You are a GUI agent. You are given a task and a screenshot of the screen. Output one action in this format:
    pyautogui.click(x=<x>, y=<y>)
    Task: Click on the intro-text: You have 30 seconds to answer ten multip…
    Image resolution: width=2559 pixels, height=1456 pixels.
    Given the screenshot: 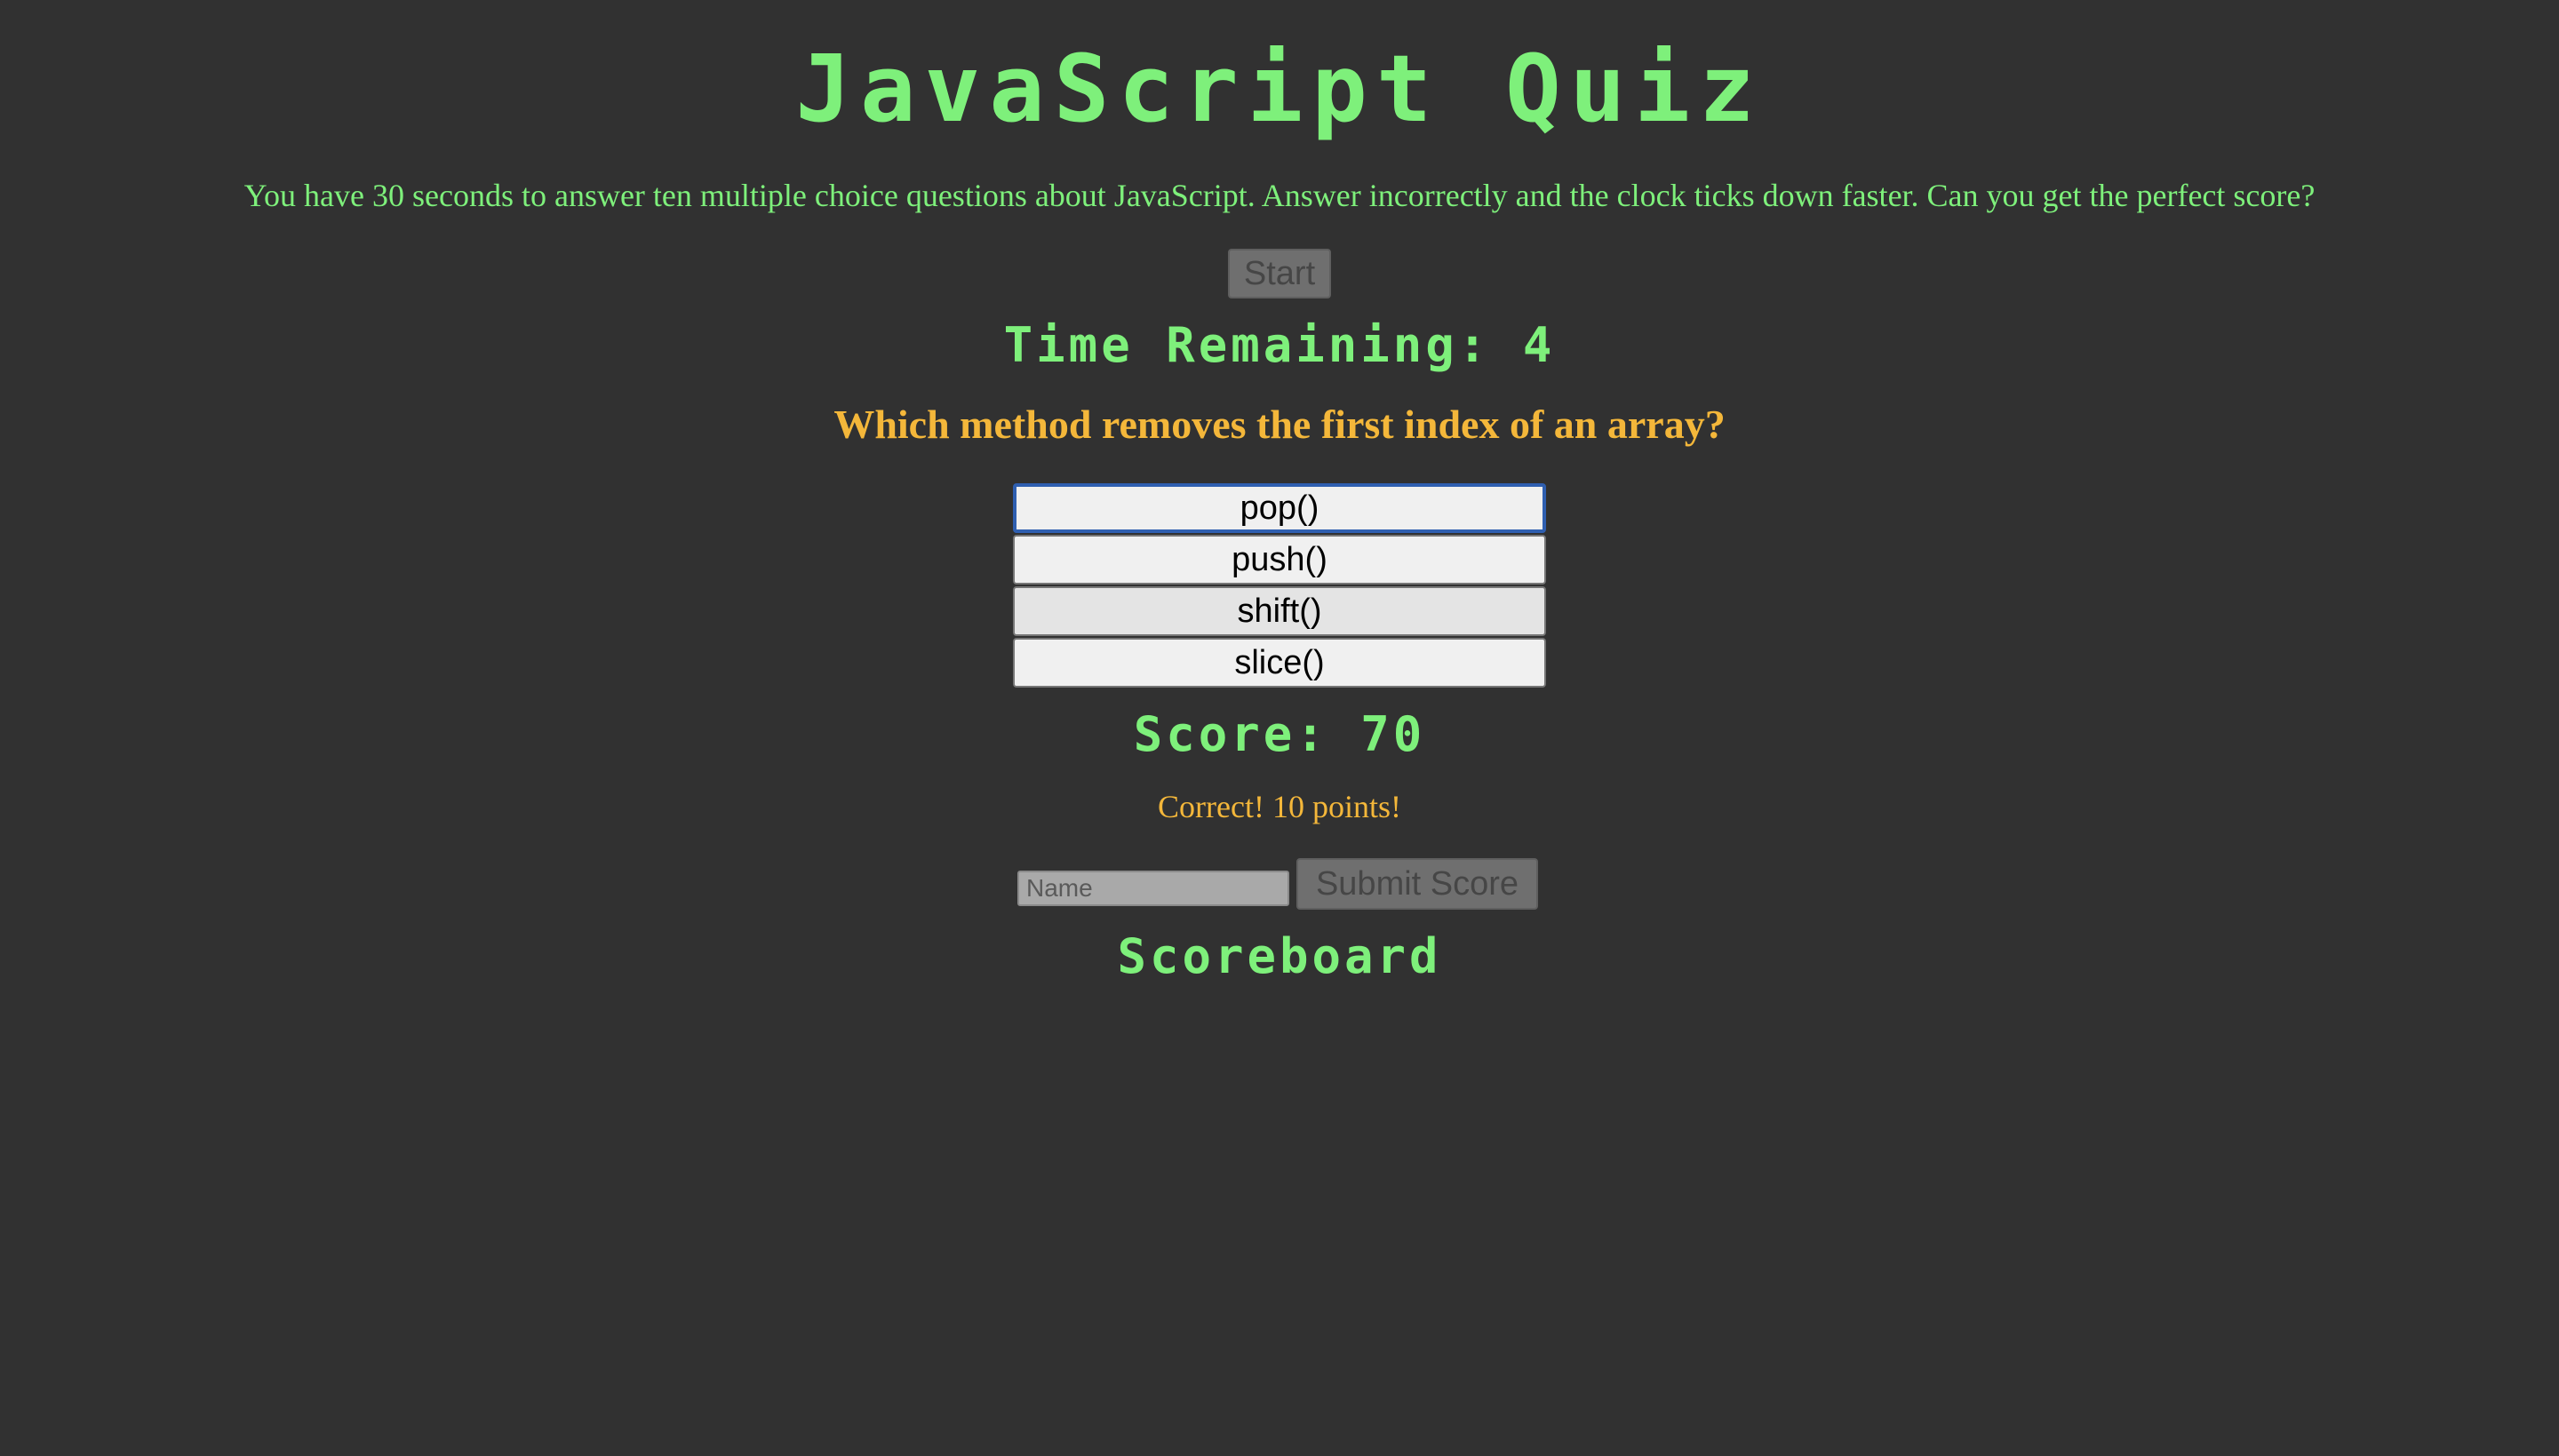 What is the action you would take?
    pyautogui.click(x=1279, y=195)
    